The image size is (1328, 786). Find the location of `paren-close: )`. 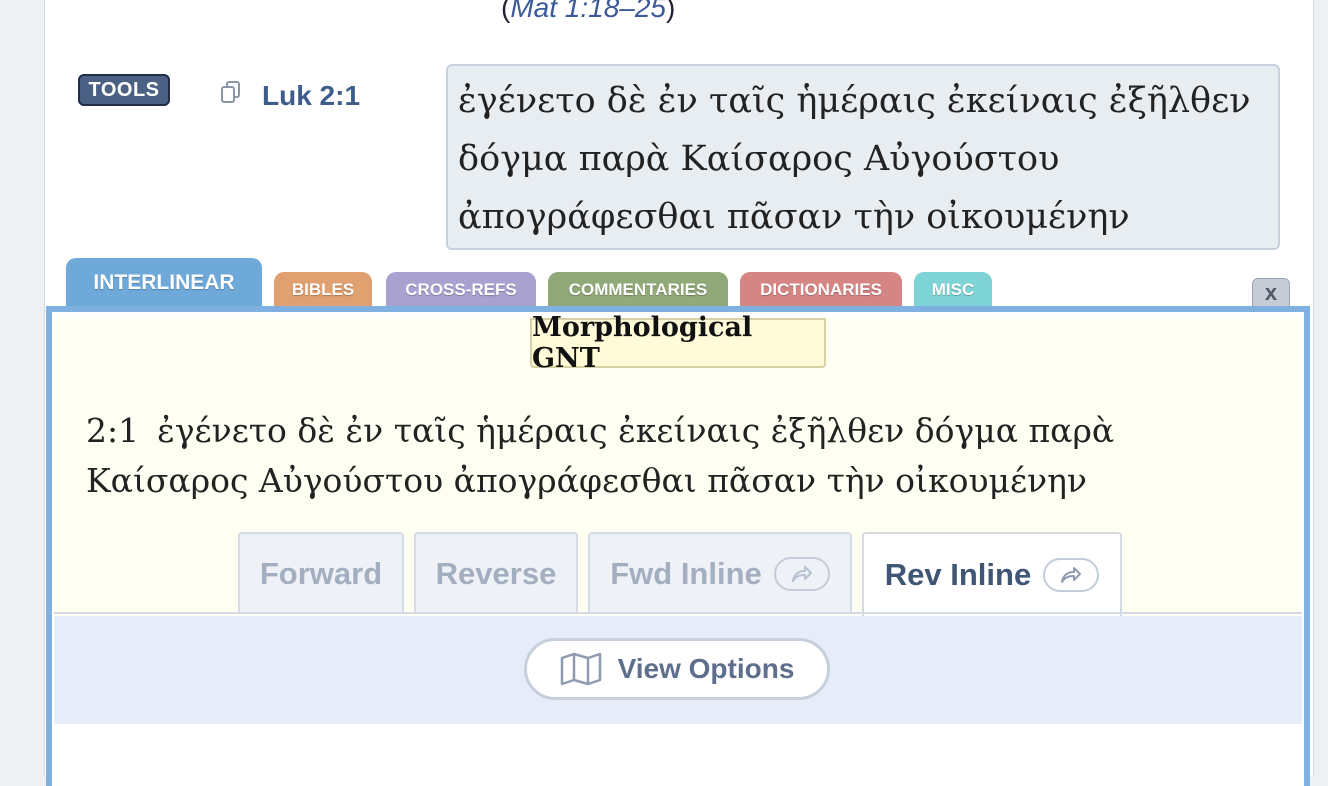

paren-close: ) is located at coordinates (671, 11).